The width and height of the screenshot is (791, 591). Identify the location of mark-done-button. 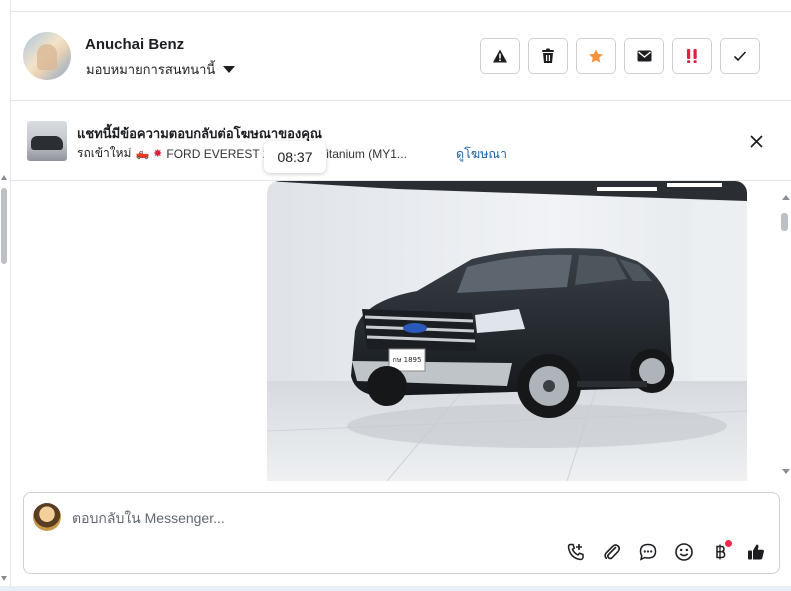
(740, 56).